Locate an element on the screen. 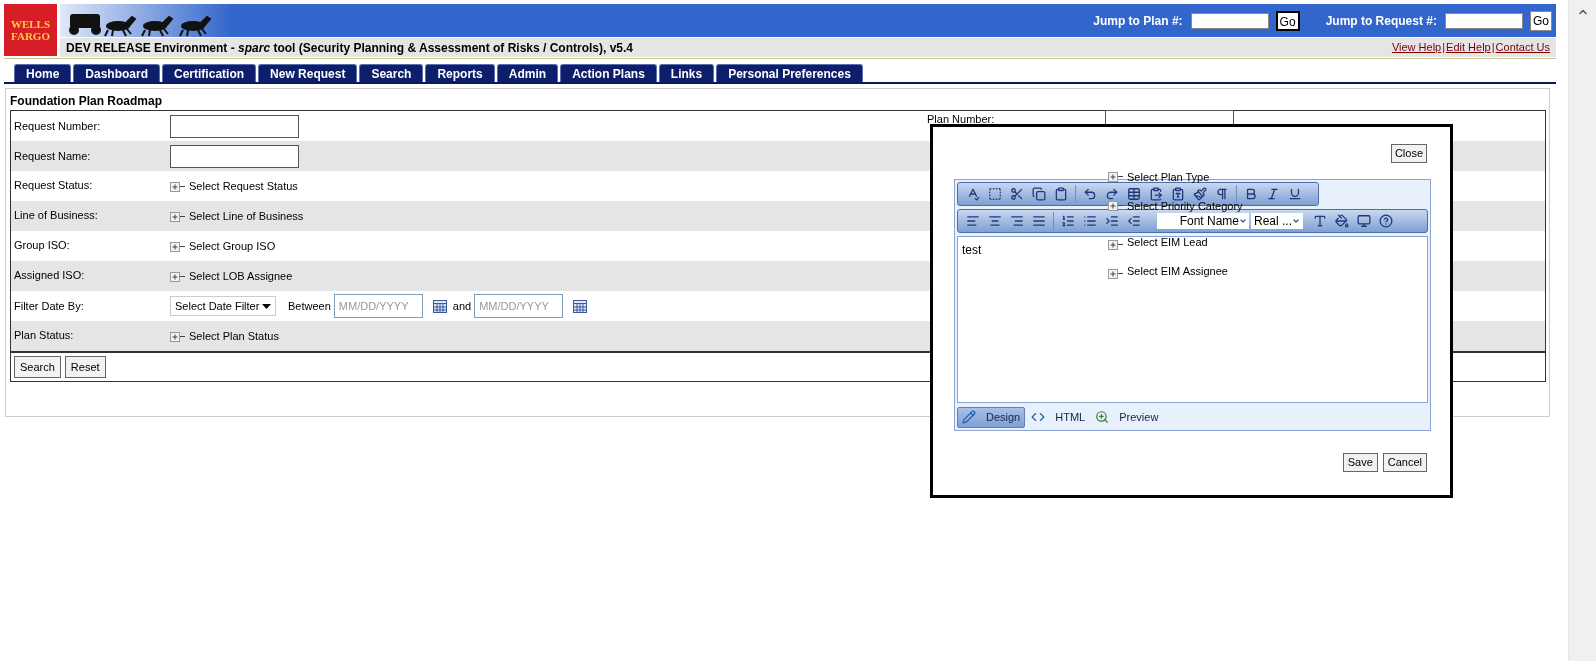 This screenshot has width=1596, height=661. help-link: Contact Us is located at coordinates (1522, 47).